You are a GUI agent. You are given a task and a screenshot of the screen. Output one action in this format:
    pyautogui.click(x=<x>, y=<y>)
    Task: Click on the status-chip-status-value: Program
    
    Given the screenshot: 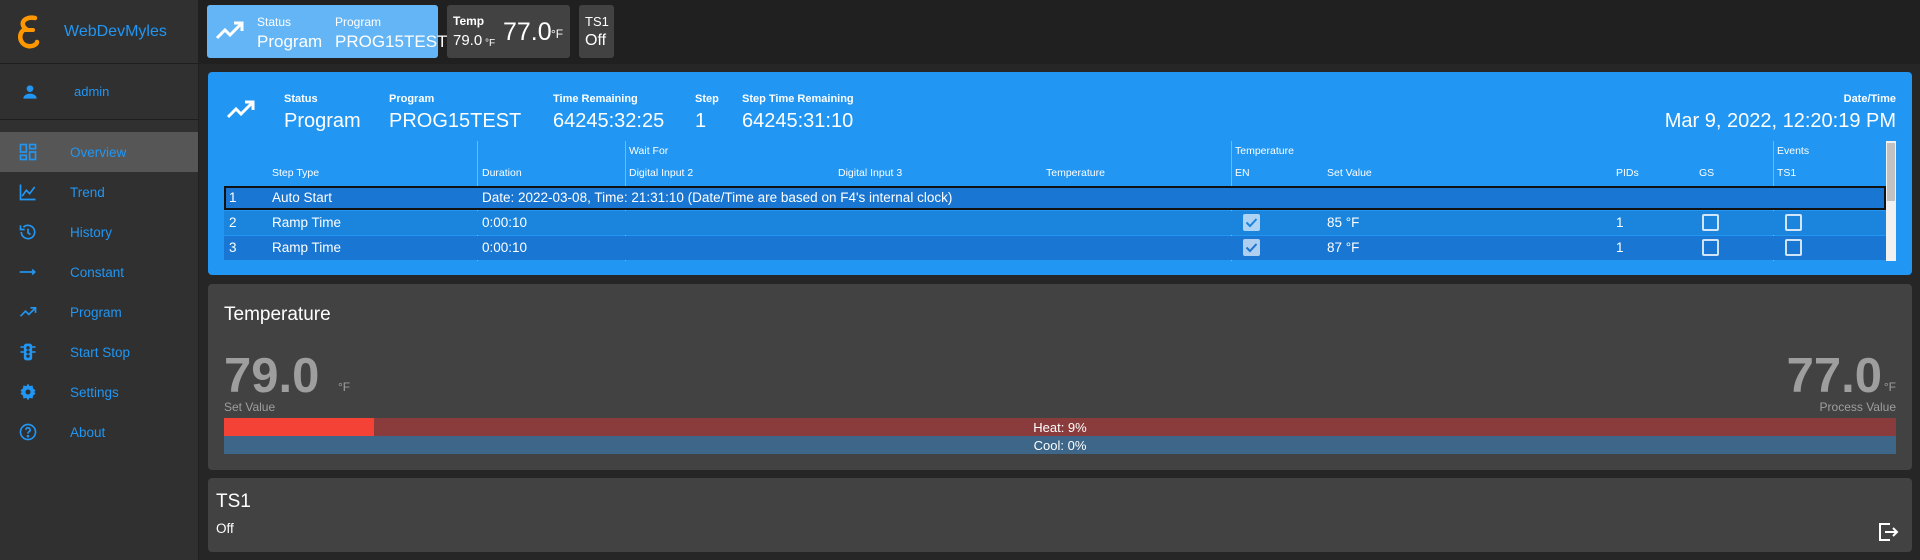 What is the action you would take?
    pyautogui.click(x=290, y=41)
    